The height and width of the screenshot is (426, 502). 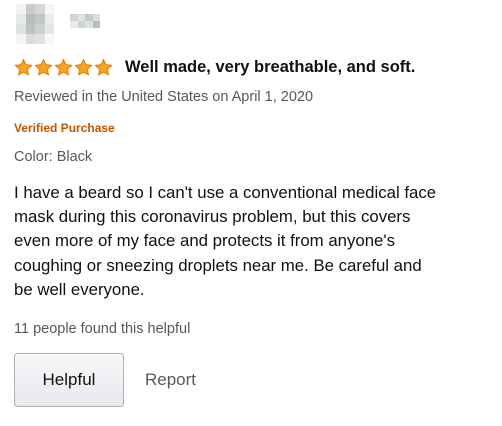 I want to click on review-title-row: Well made, very breathable, and soft., so click(x=214, y=67).